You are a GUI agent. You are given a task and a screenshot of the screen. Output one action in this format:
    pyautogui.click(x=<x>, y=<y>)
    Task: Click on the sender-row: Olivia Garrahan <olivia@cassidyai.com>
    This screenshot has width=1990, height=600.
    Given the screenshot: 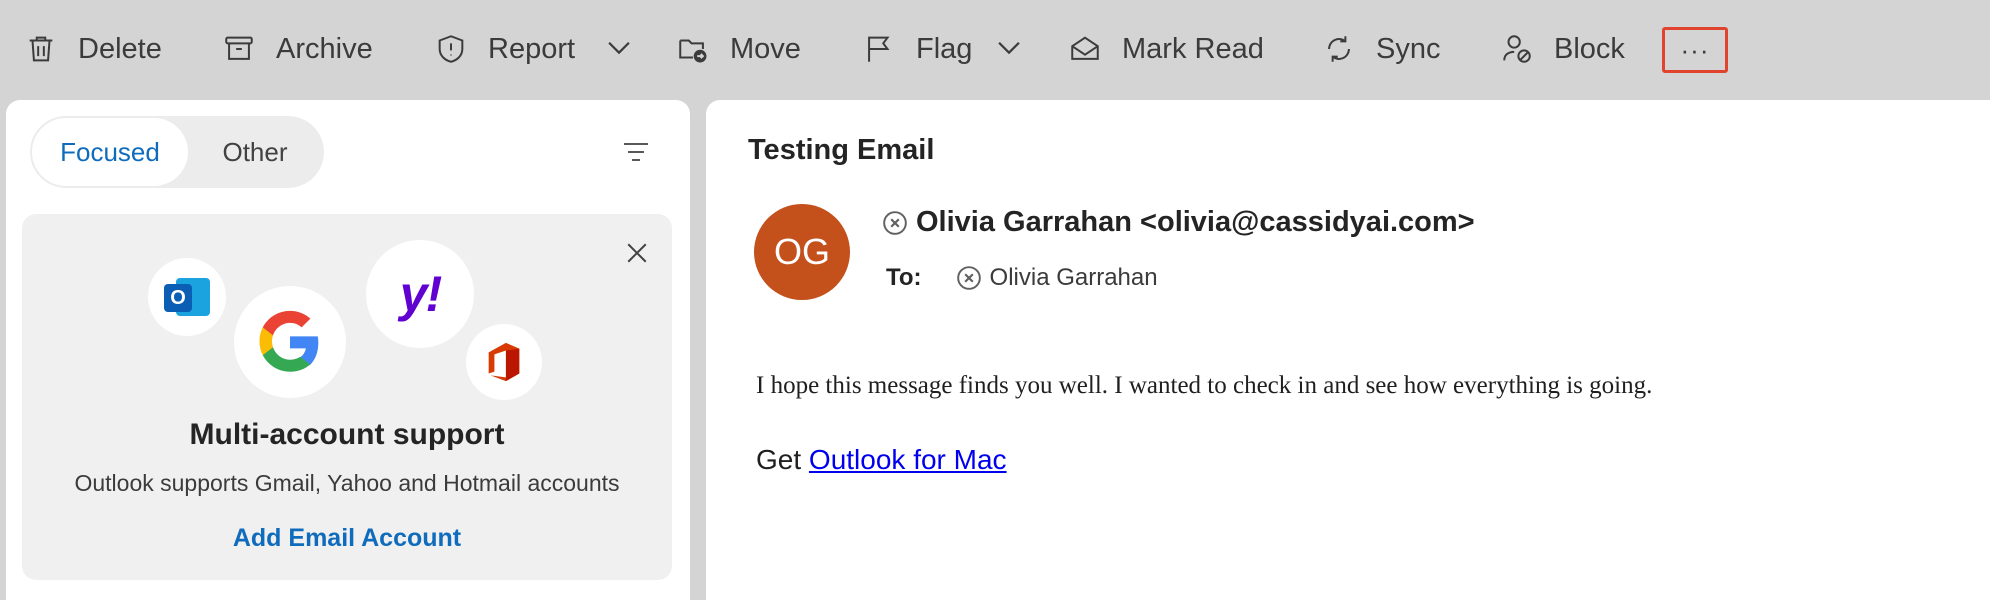 What is the action you would take?
    pyautogui.click(x=1178, y=222)
    